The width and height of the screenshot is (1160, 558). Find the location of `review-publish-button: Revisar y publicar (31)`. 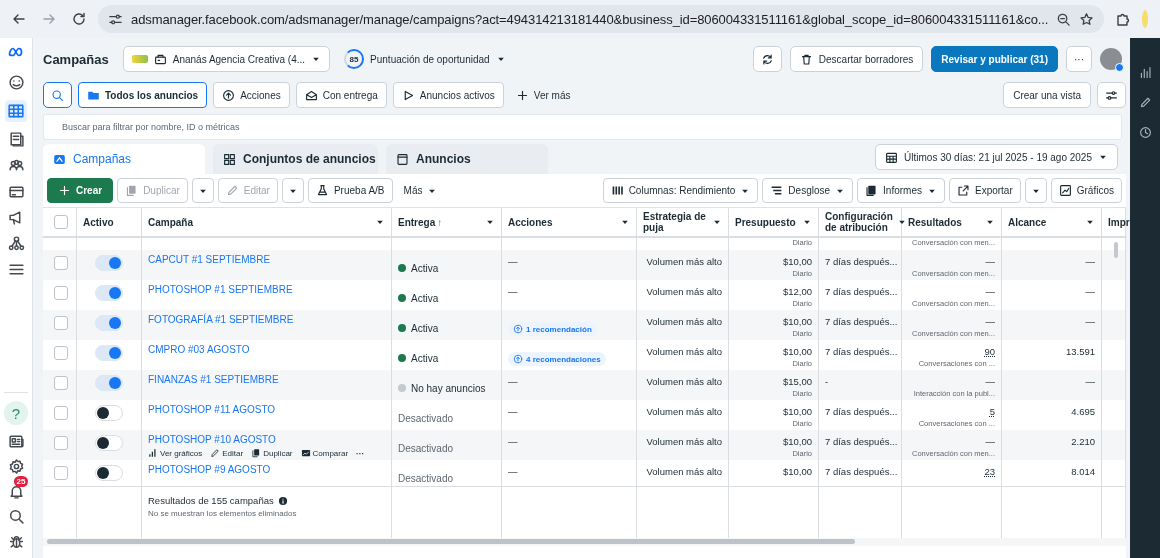

review-publish-button: Revisar y publicar (31) is located at coordinates (994, 59).